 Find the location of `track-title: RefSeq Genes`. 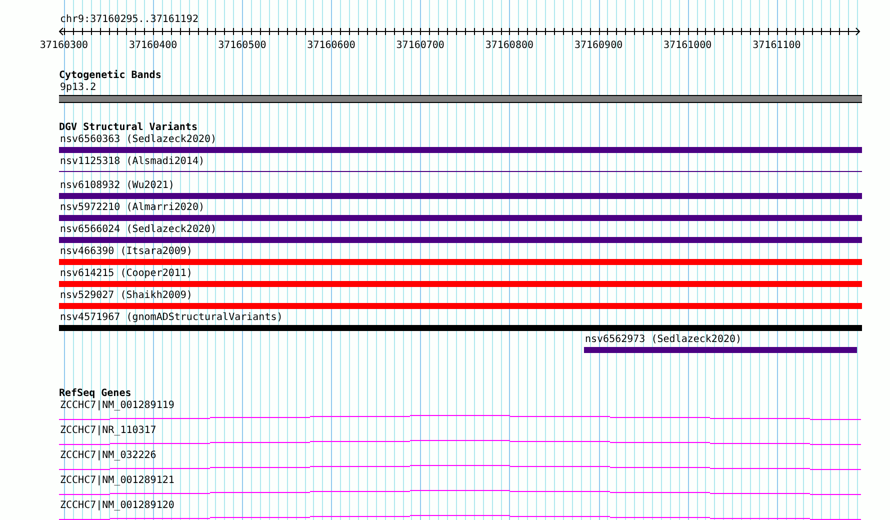

track-title: RefSeq Genes is located at coordinates (95, 394).